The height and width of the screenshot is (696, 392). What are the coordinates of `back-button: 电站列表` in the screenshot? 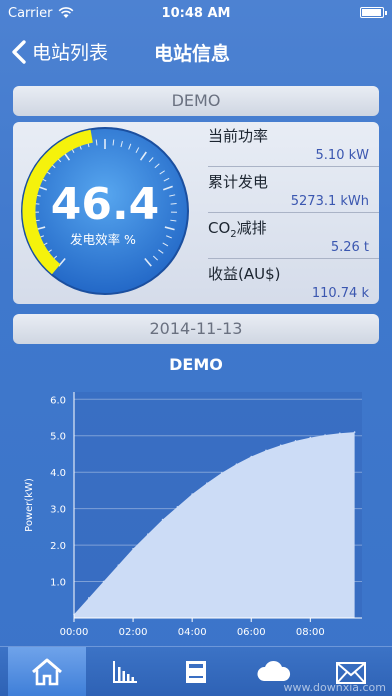 It's located at (59, 51).